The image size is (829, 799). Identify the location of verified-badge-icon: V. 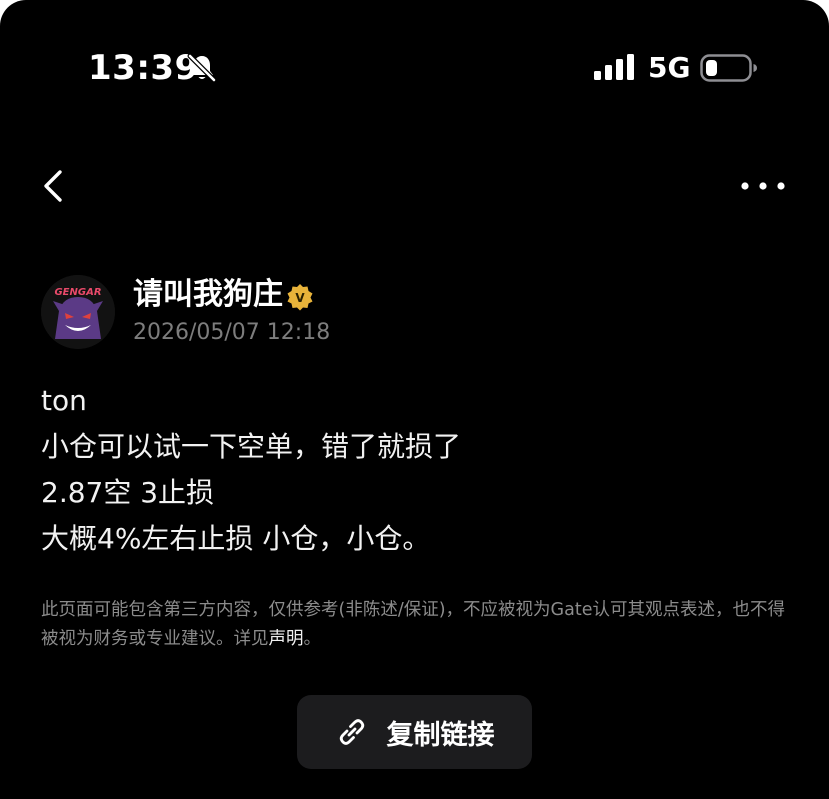
(300, 297).